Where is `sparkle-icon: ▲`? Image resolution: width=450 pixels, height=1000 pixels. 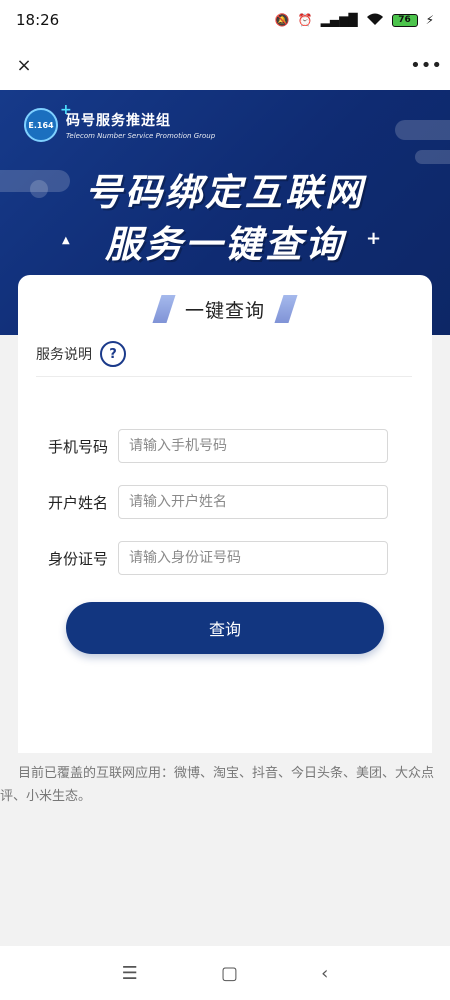
sparkle-icon: ▲ is located at coordinates (66, 240).